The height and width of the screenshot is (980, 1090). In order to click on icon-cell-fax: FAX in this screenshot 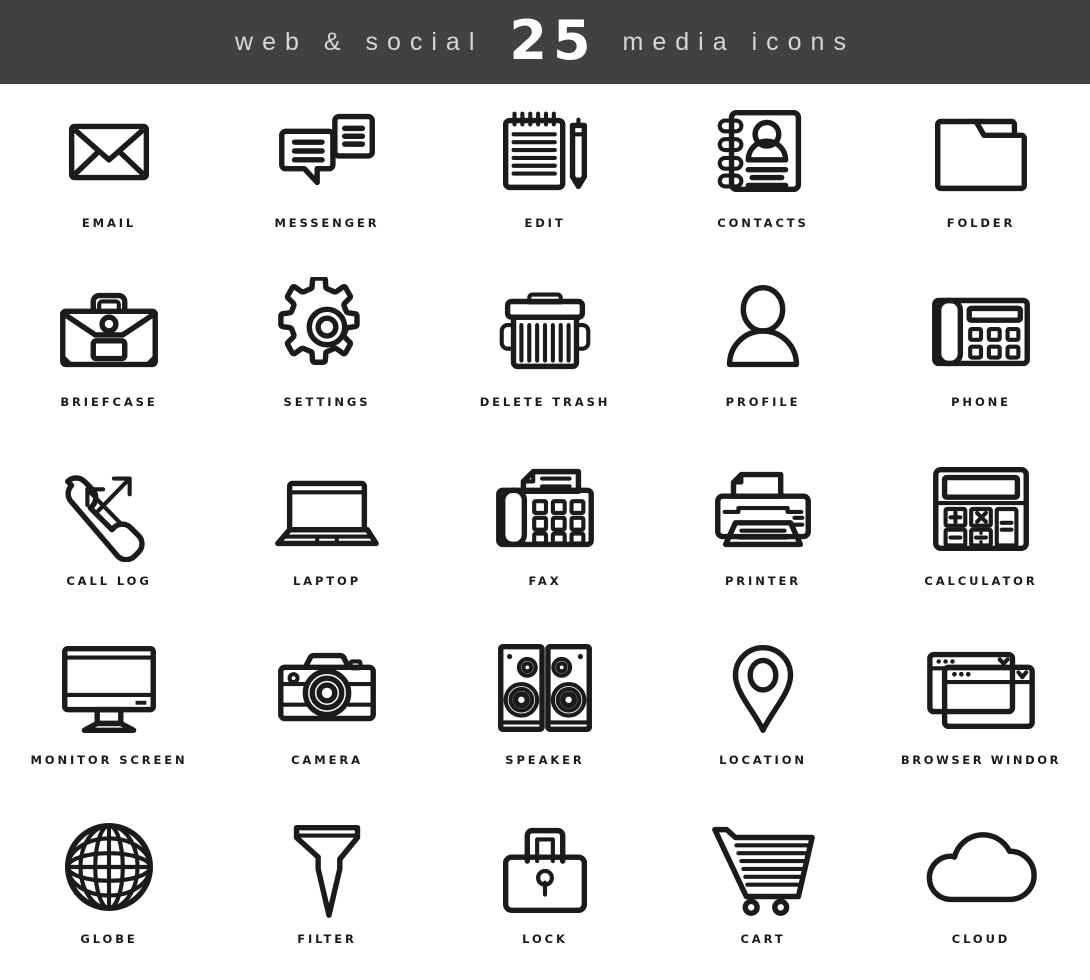, I will do `click(545, 531)`.